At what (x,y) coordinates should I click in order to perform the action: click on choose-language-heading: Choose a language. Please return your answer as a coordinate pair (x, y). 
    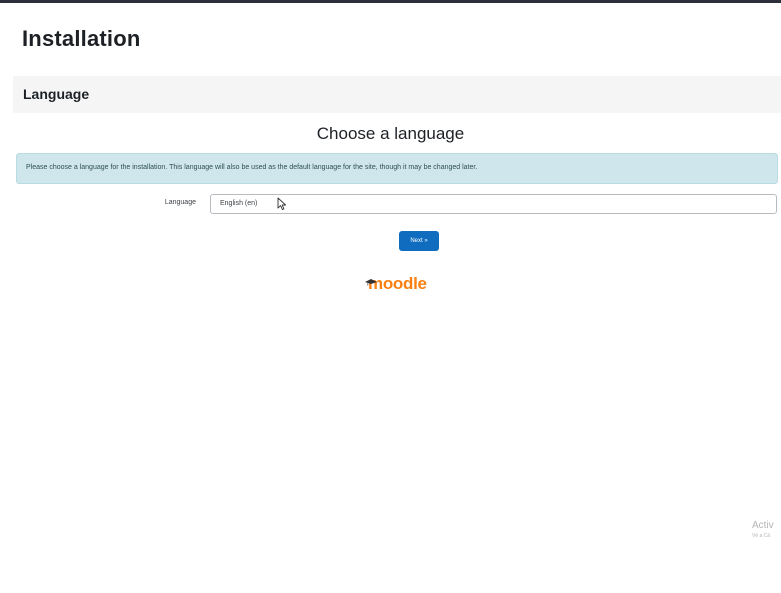
    Looking at the image, I should click on (390, 133).